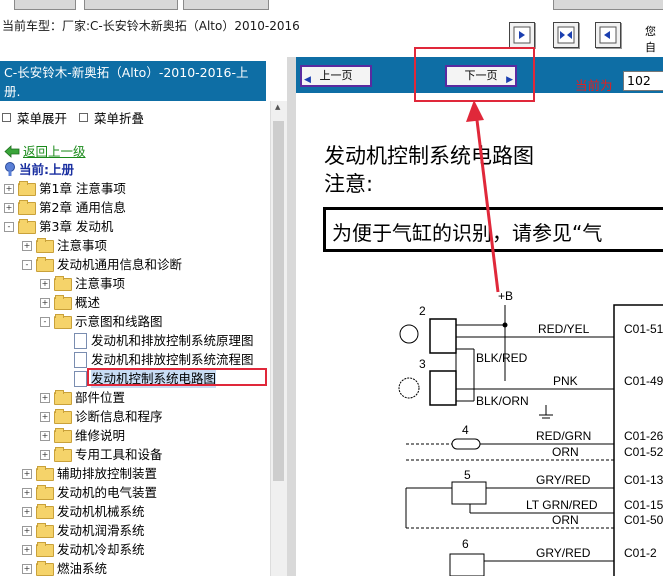  What do you see at coordinates (107, 473) in the screenshot?
I see `tree-node-label: 辅助排放控制装置` at bounding box center [107, 473].